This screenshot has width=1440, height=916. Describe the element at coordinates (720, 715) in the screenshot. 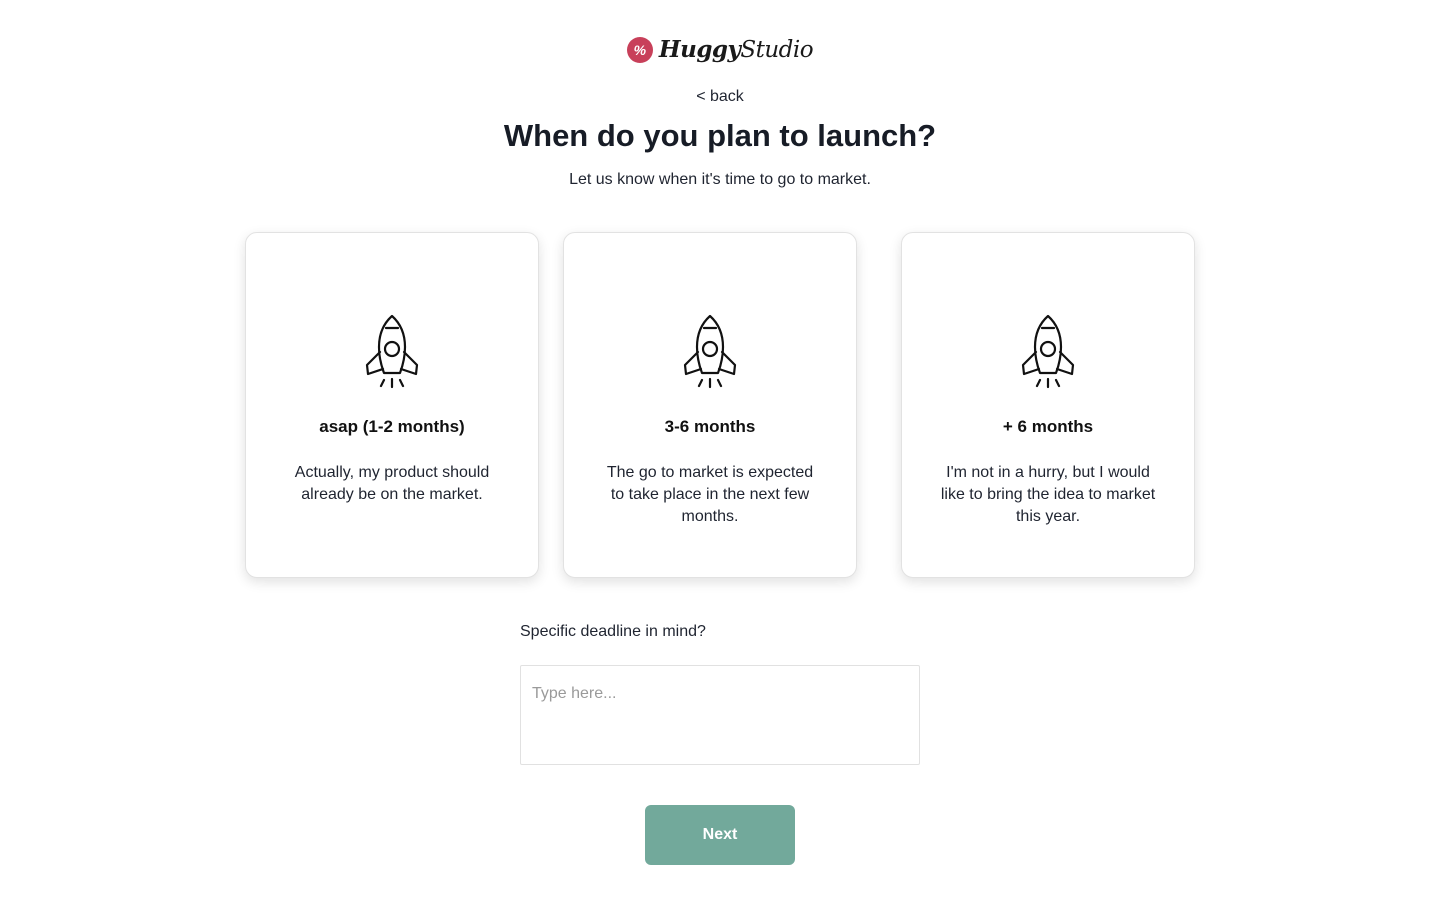

I see `deadline-input` at that location.